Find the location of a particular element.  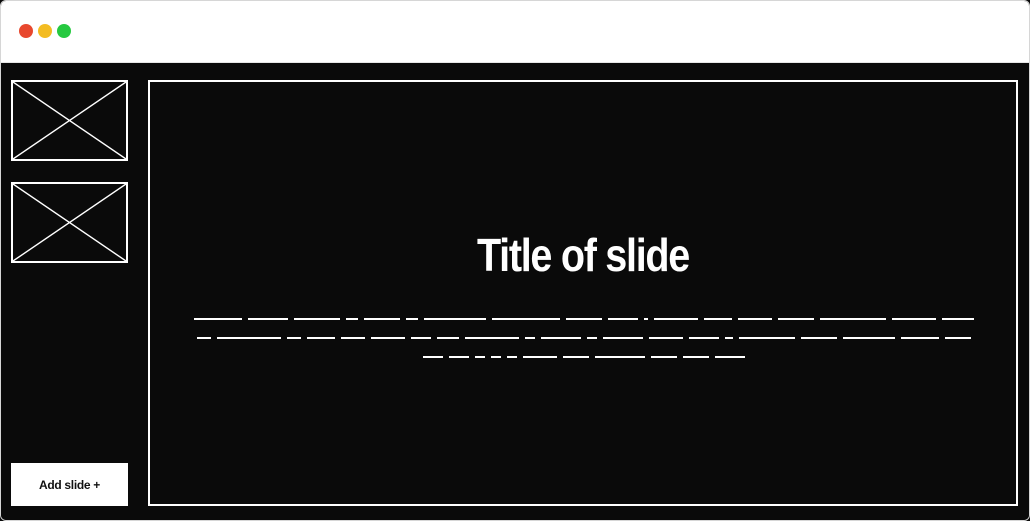

slide-body-placeholder is located at coordinates (584, 335).